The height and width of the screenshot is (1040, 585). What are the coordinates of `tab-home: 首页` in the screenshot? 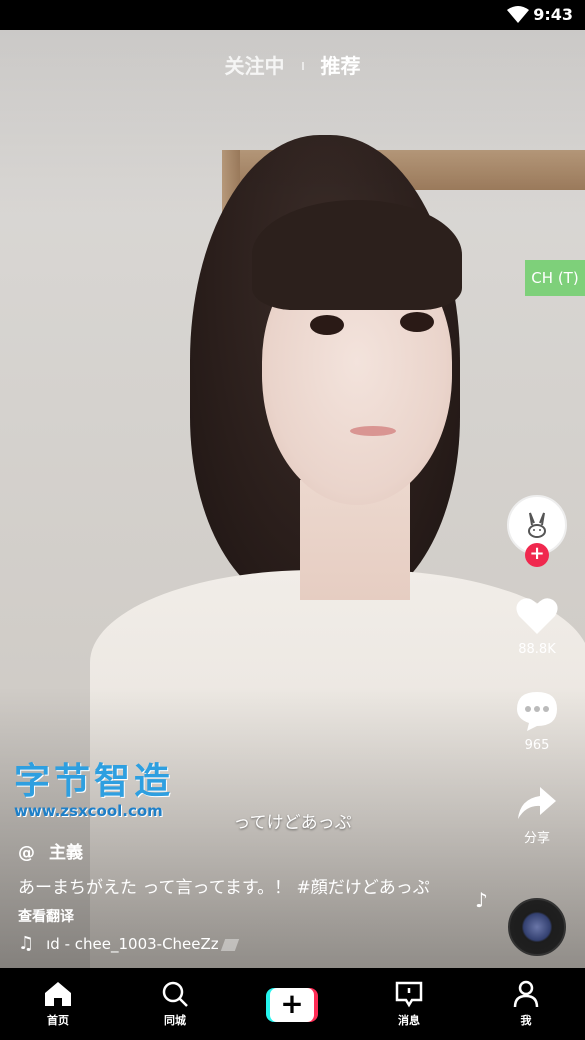 It's located at (58, 1004).